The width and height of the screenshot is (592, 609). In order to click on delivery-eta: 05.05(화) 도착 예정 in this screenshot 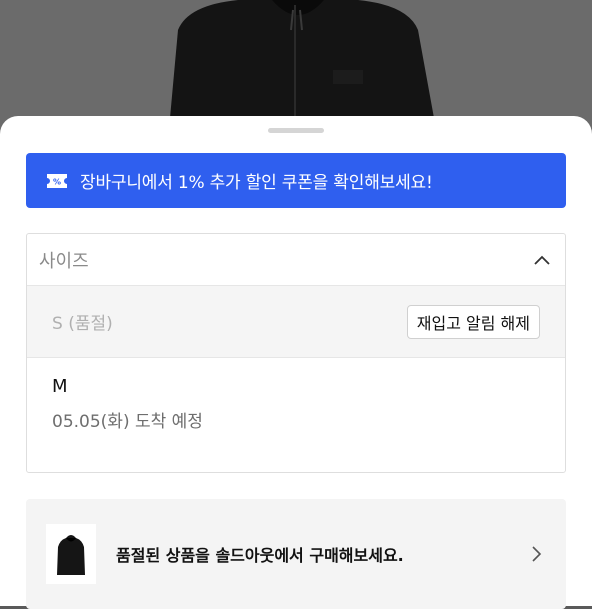, I will do `click(127, 422)`.